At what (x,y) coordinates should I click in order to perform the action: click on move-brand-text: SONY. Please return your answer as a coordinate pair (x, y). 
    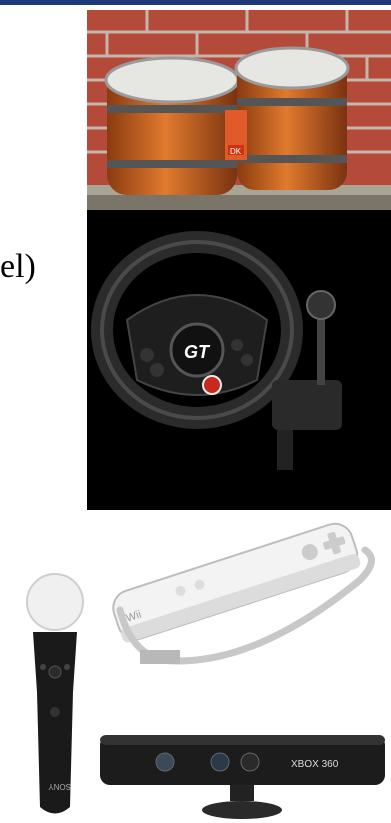
    Looking at the image, I should click on (59, 786).